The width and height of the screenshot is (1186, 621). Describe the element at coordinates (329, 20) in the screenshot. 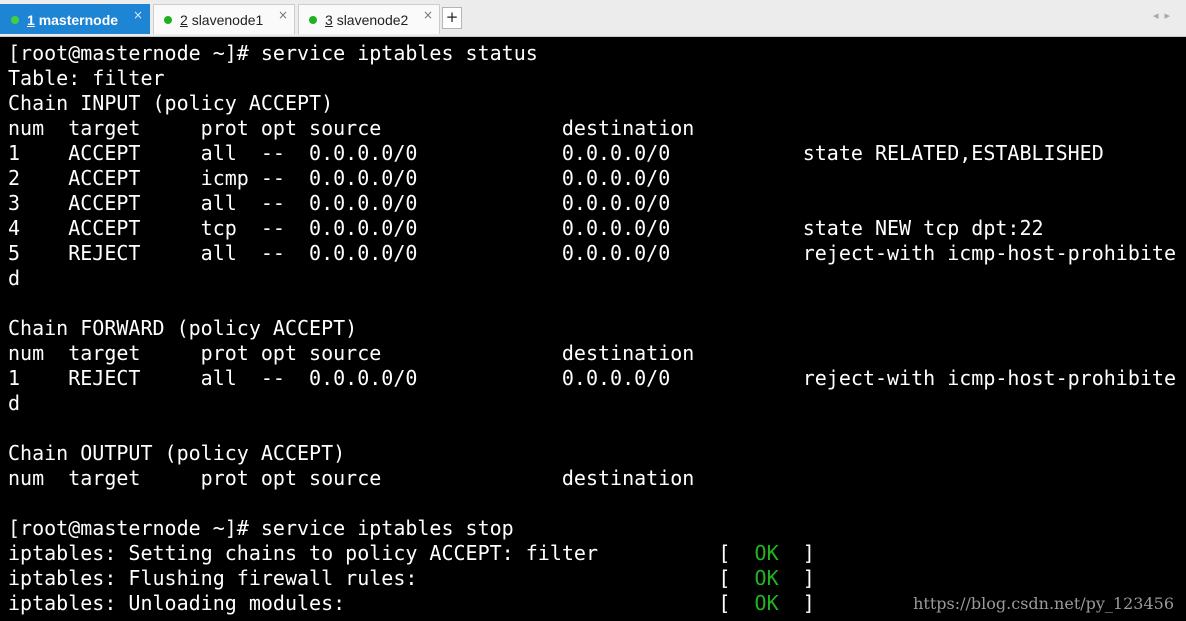

I see `tab-number: 3` at that location.